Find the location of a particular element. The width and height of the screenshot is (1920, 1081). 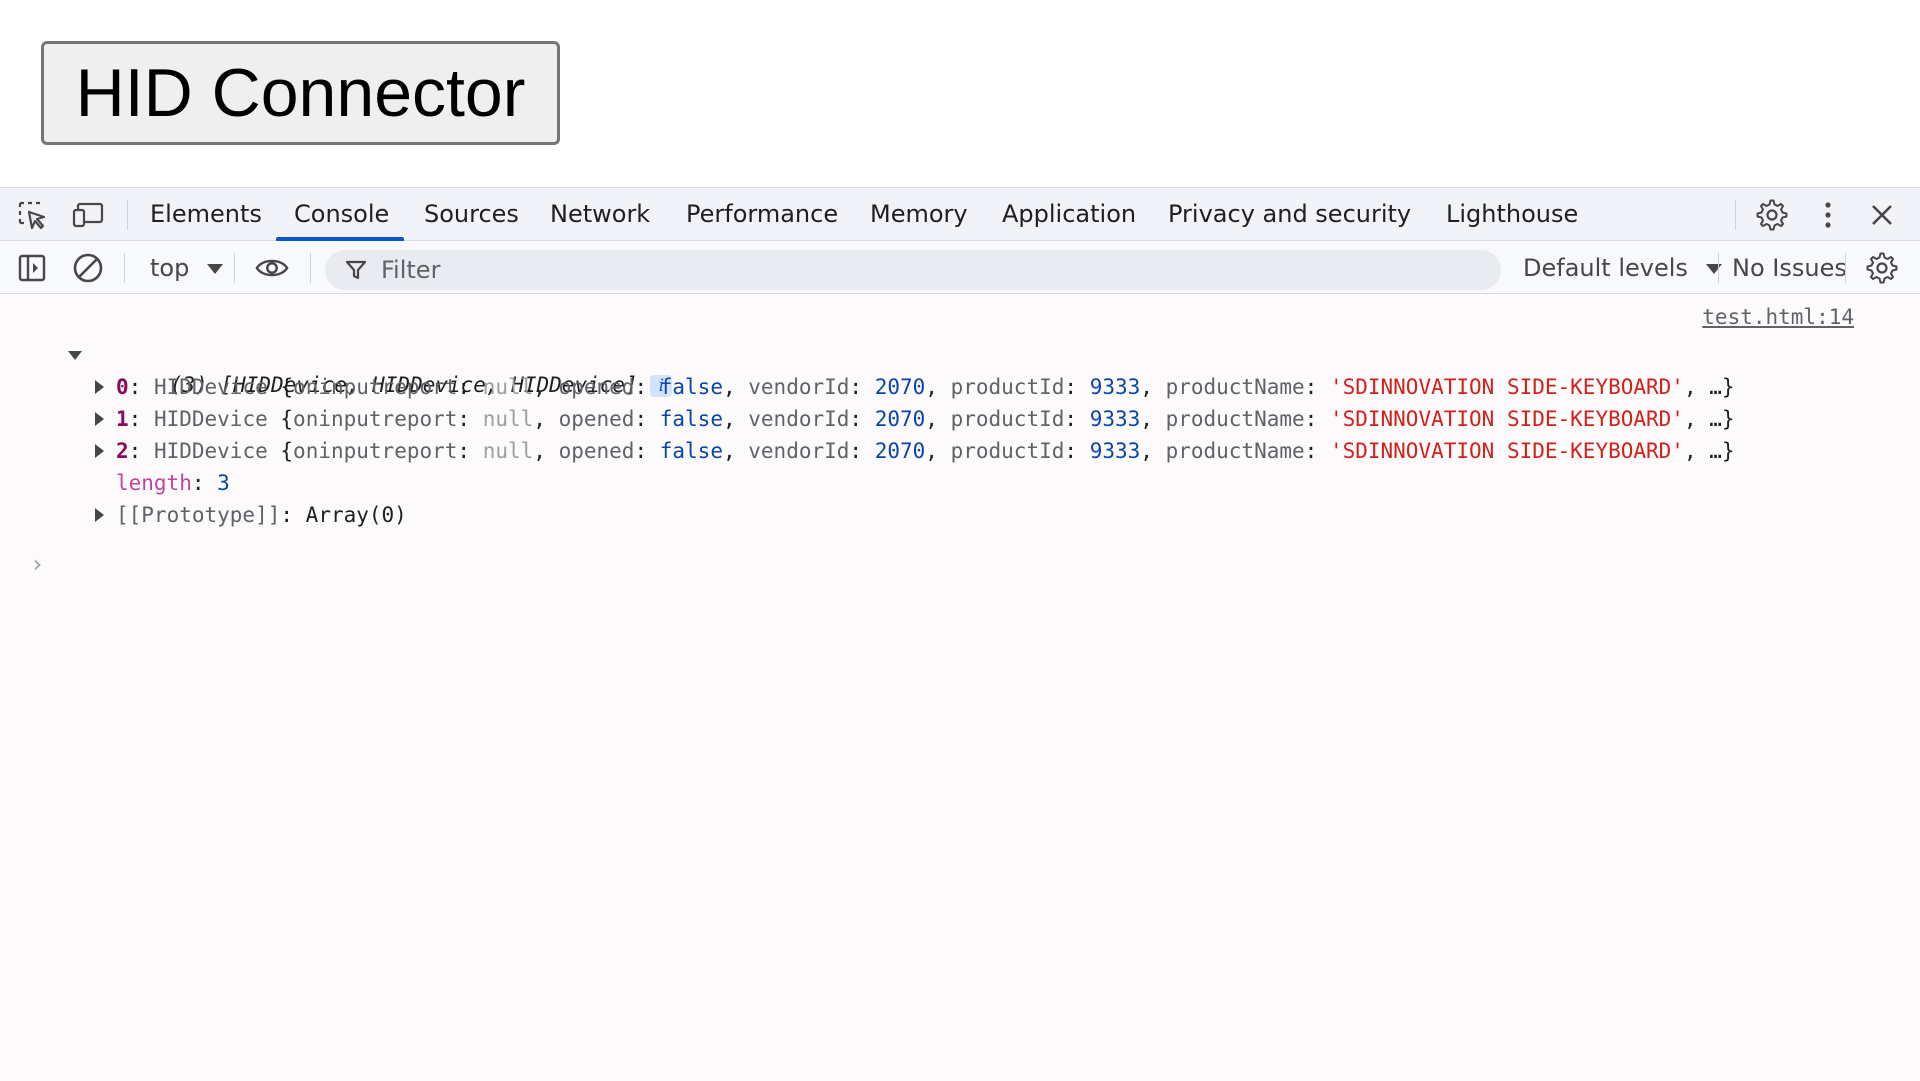

inspect-element-icon is located at coordinates (32, 215).